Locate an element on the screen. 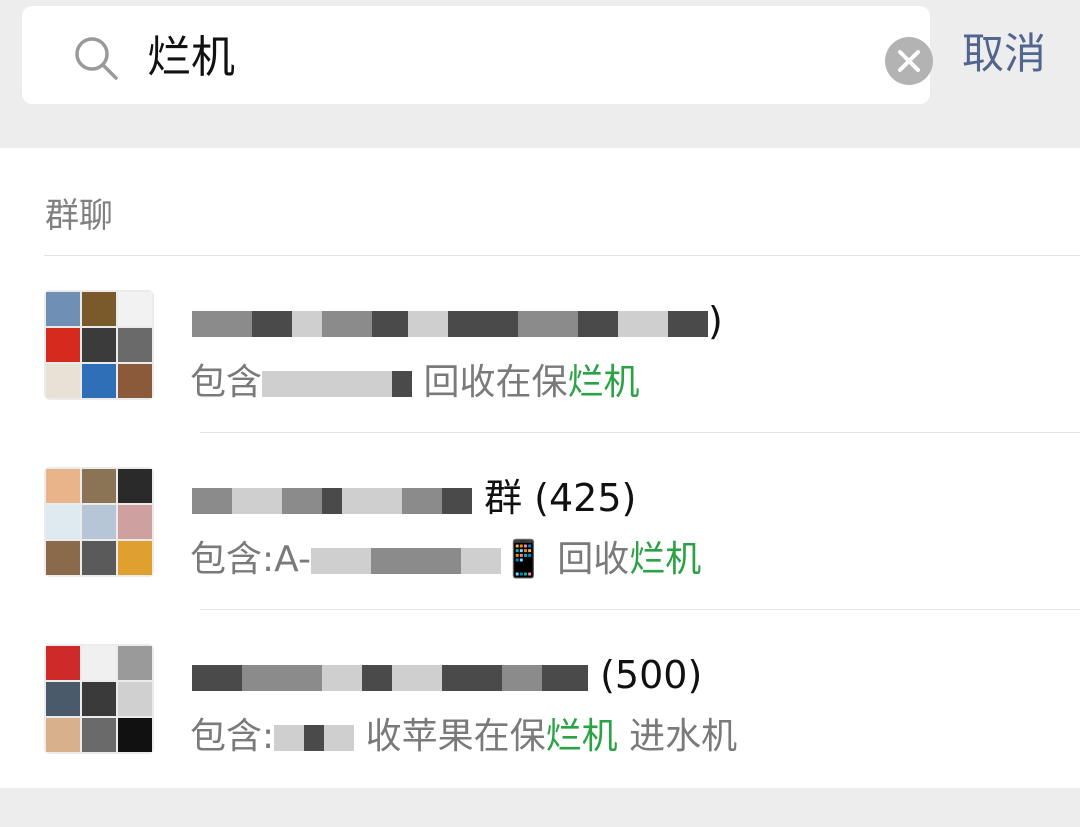 The image size is (1080, 827). clear-search-button is located at coordinates (909, 61).